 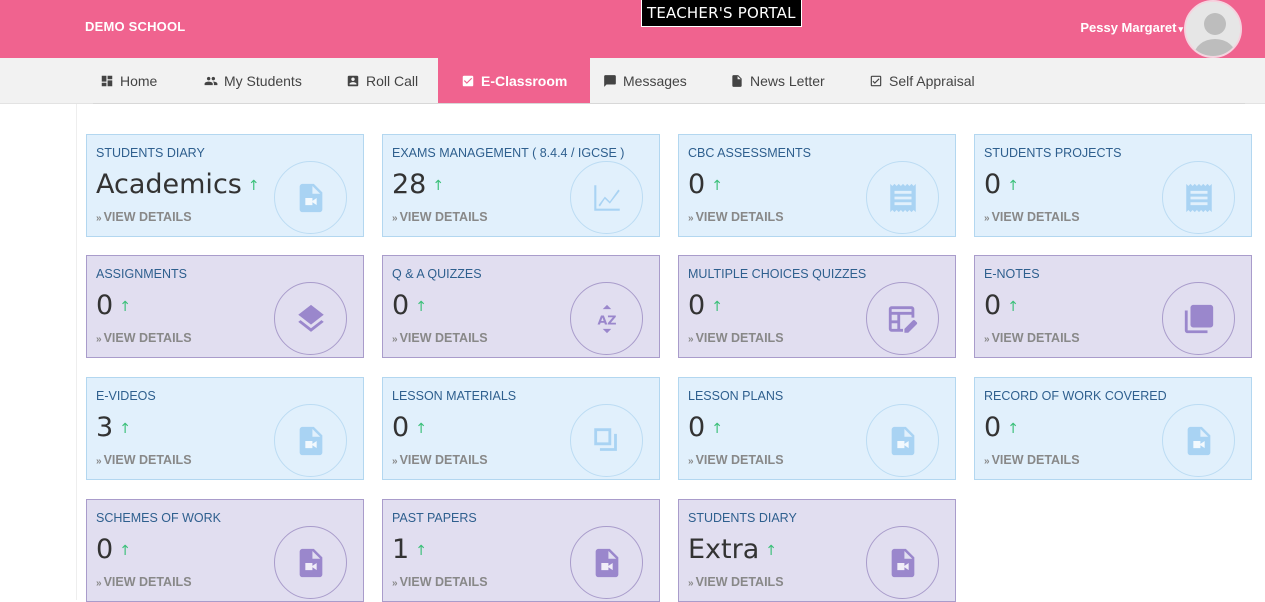 What do you see at coordinates (141, 274) in the screenshot?
I see `card-title: ASSIGNMENTS` at bounding box center [141, 274].